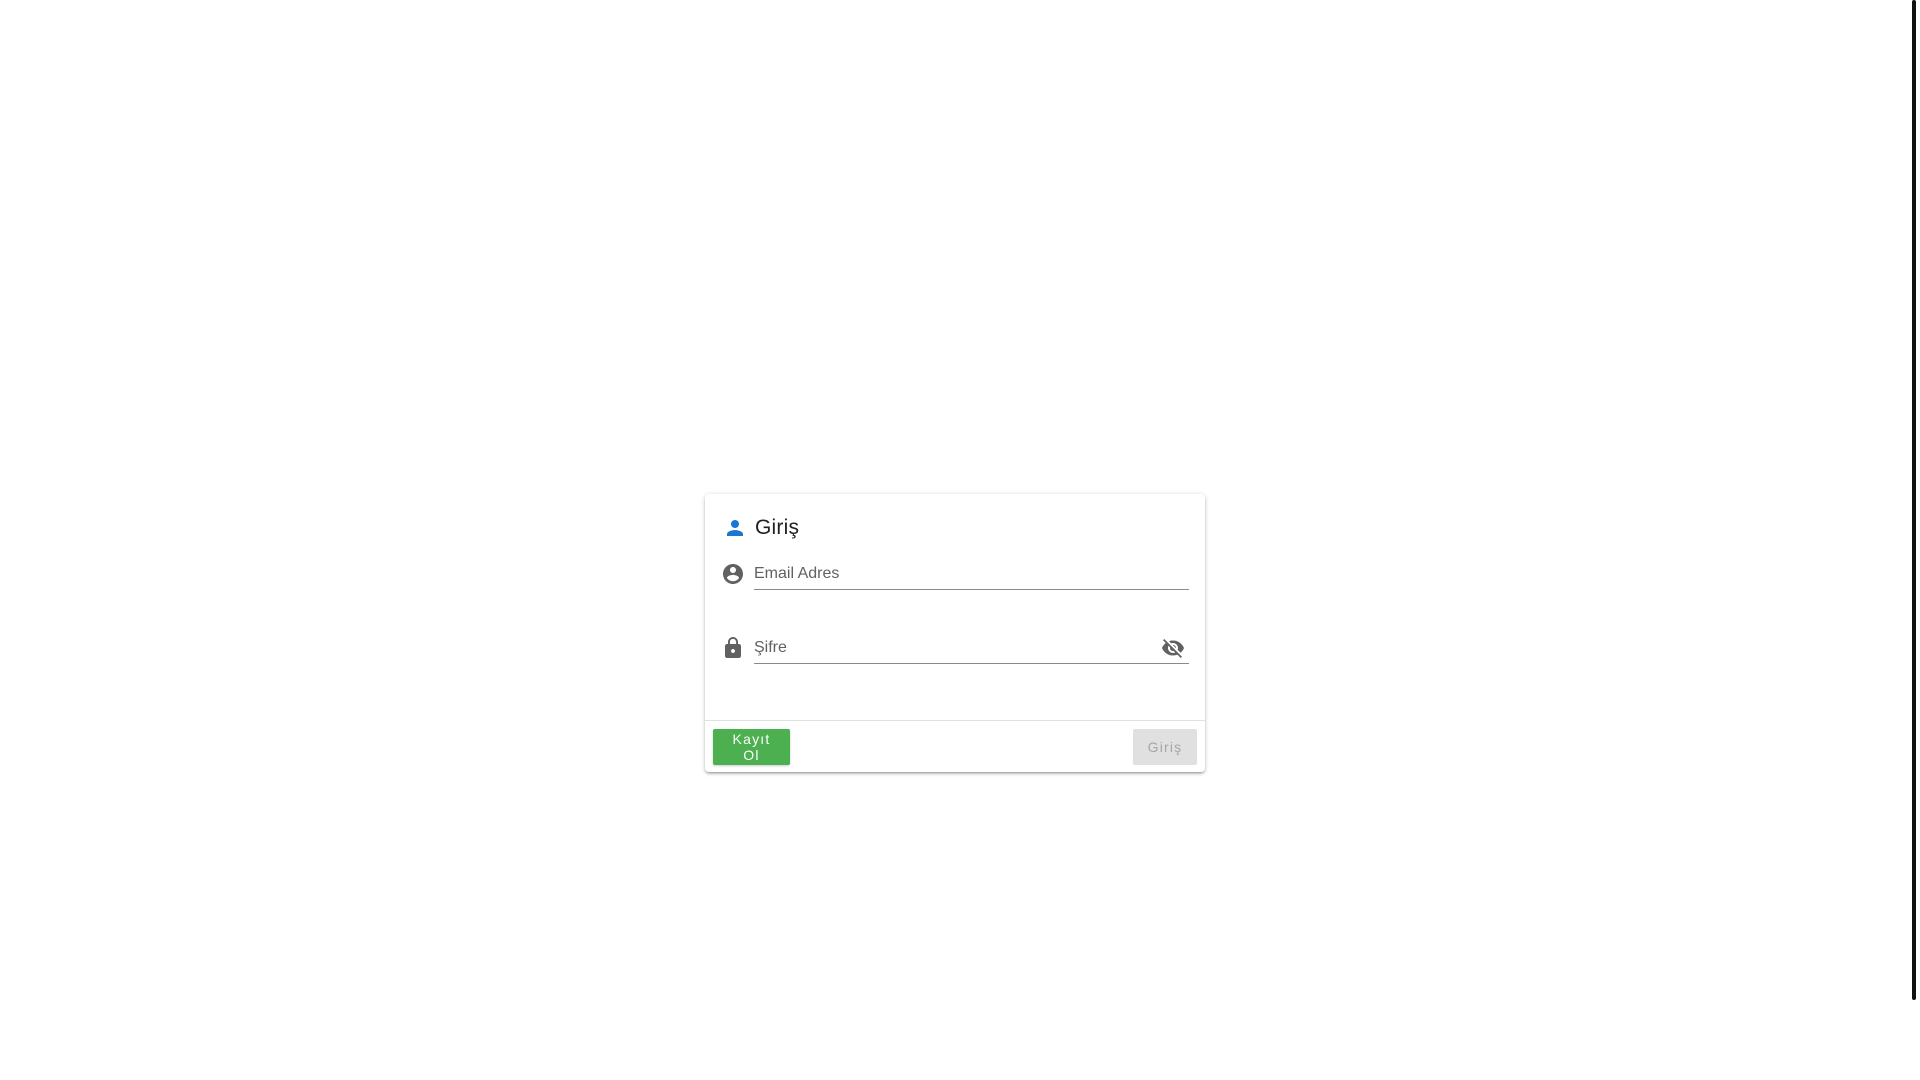 This screenshot has width=1920, height=1080. Describe the element at coordinates (1165, 747) in the screenshot. I see `login-button: Giriş` at that location.